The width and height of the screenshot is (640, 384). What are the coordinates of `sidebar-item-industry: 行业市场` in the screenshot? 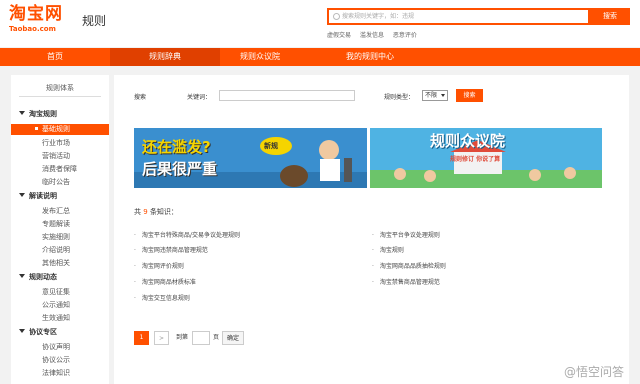 It's located at (56, 143).